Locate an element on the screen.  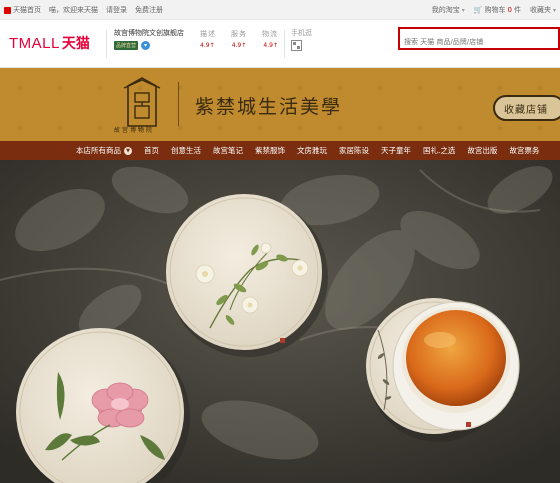
nav-item-apparel: 紫禁服饰 is located at coordinates (270, 150).